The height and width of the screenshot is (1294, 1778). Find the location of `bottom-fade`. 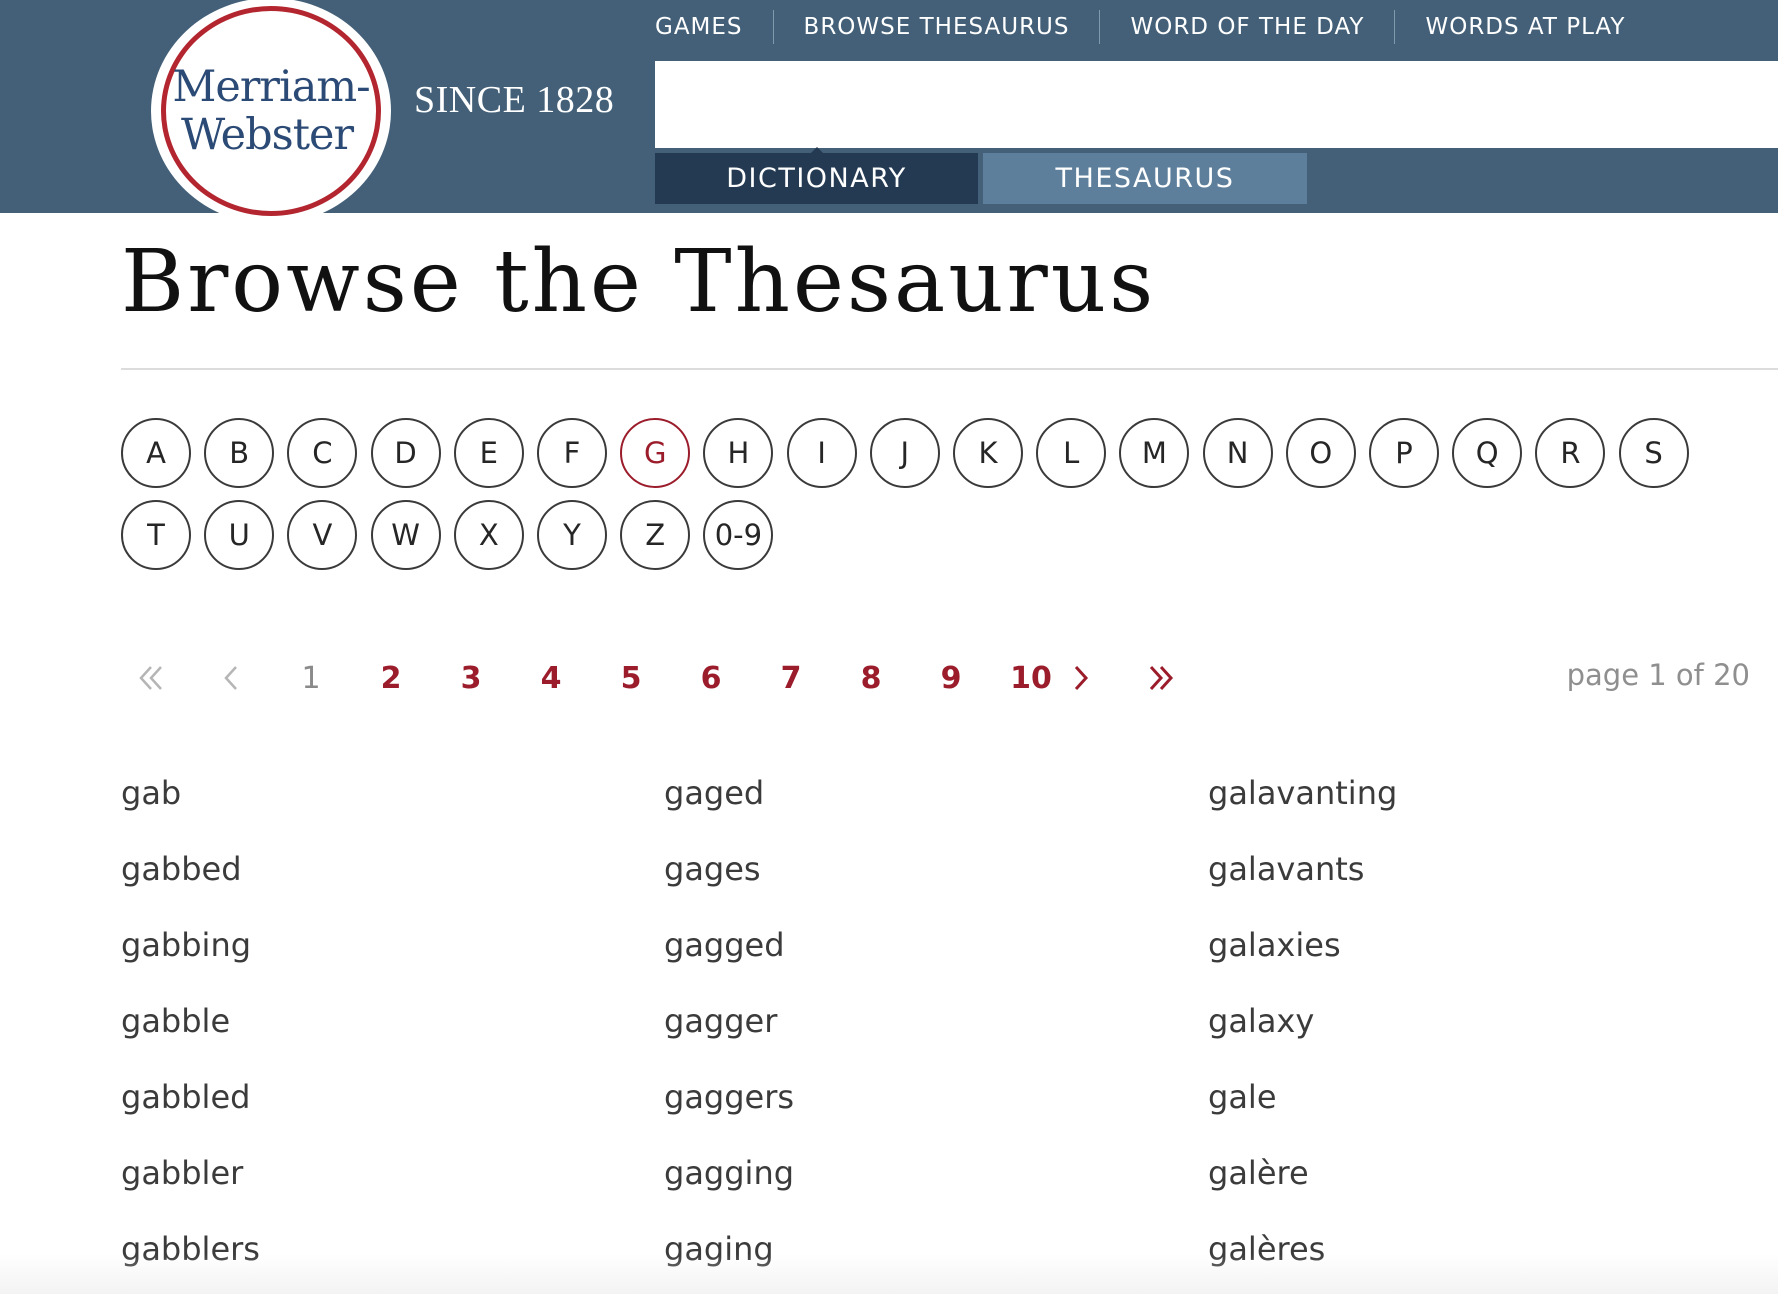

bottom-fade is located at coordinates (889, 1274).